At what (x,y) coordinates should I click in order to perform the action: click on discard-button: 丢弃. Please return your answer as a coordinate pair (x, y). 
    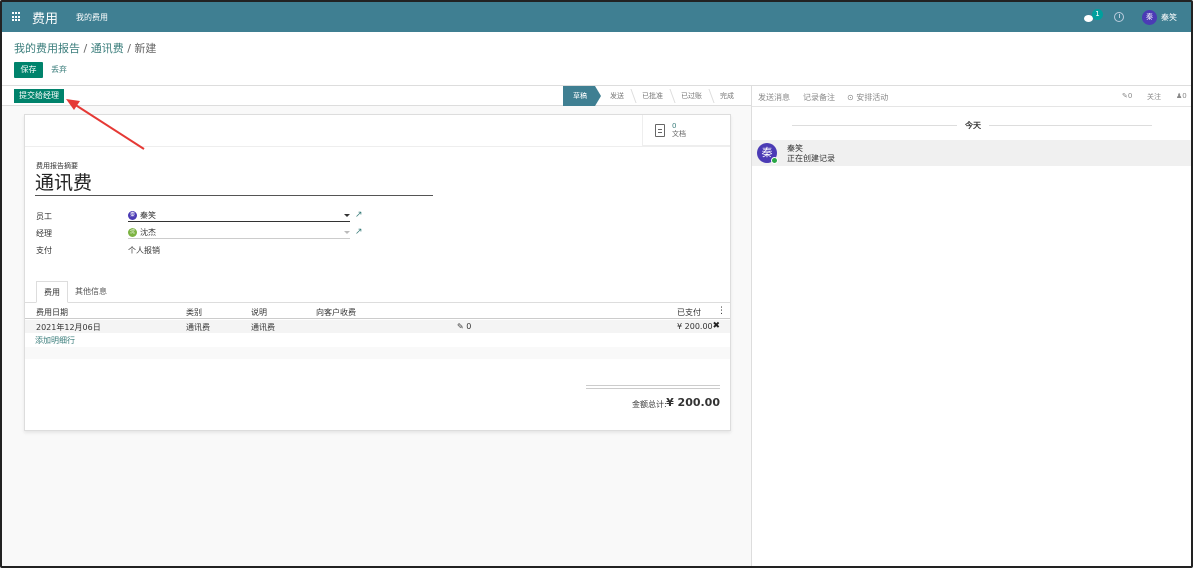
    Looking at the image, I should click on (59, 70).